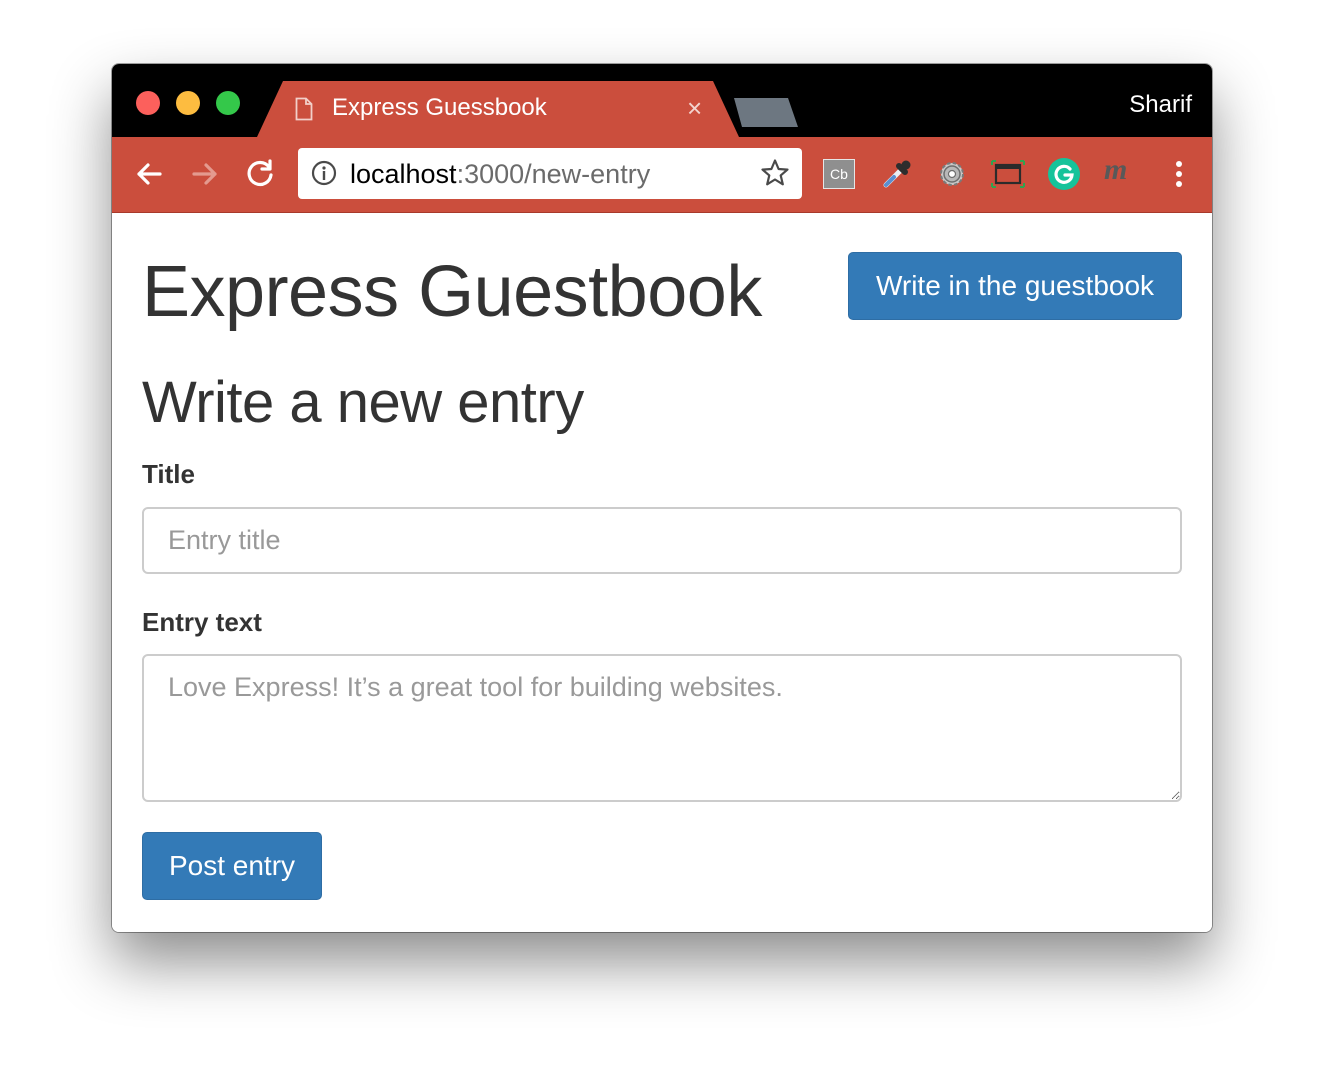 This screenshot has width=1324, height=1092. I want to click on tab-close-icon: ×, so click(694, 108).